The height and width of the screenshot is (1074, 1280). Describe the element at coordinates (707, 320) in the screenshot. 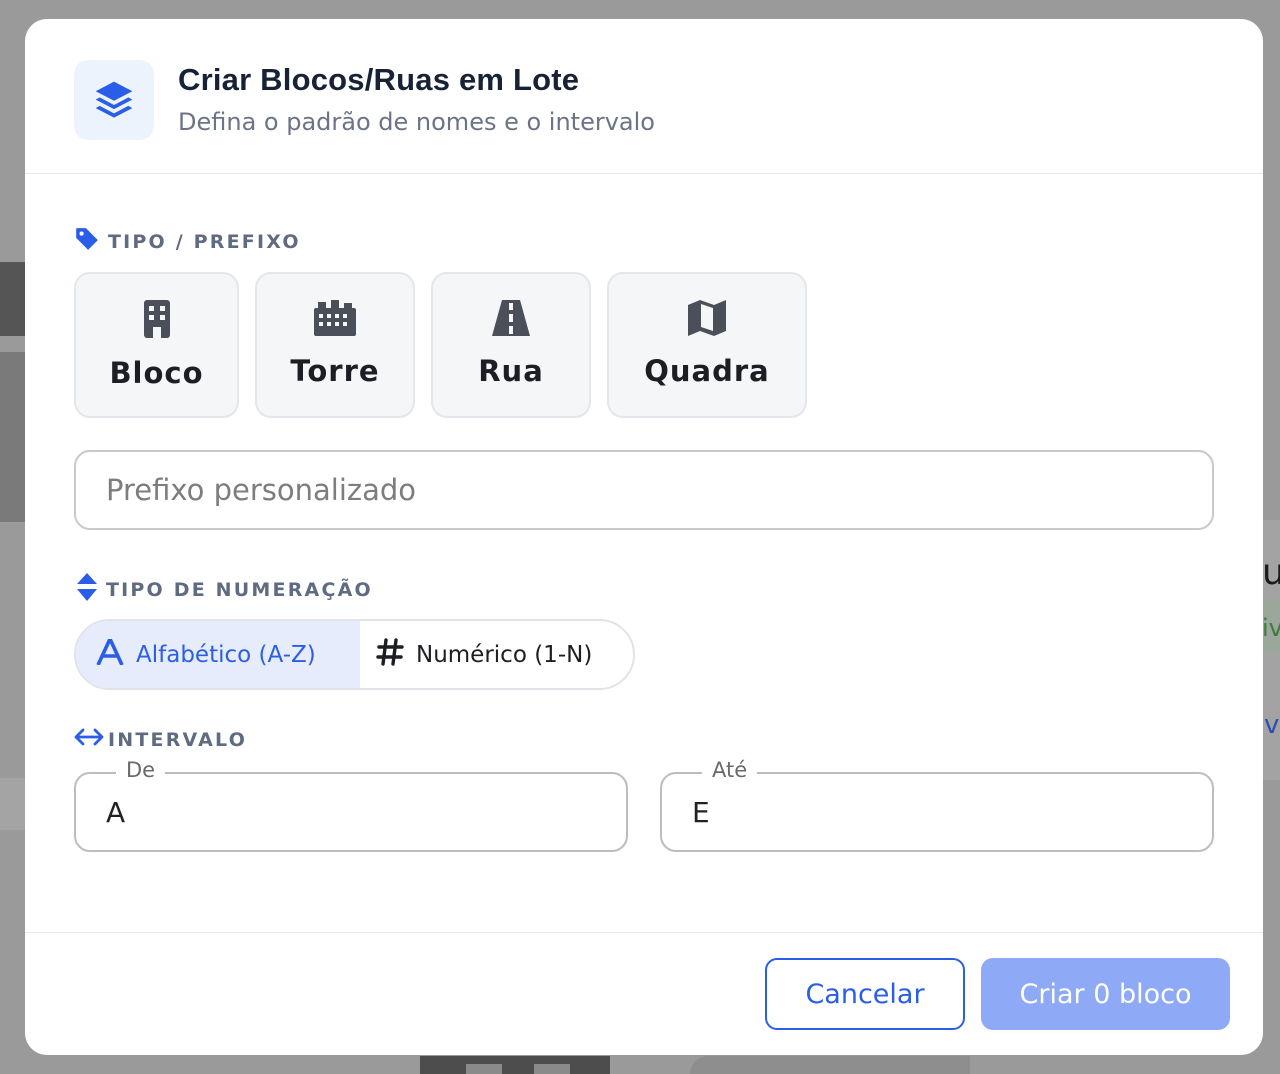

I see `map-icon` at that location.